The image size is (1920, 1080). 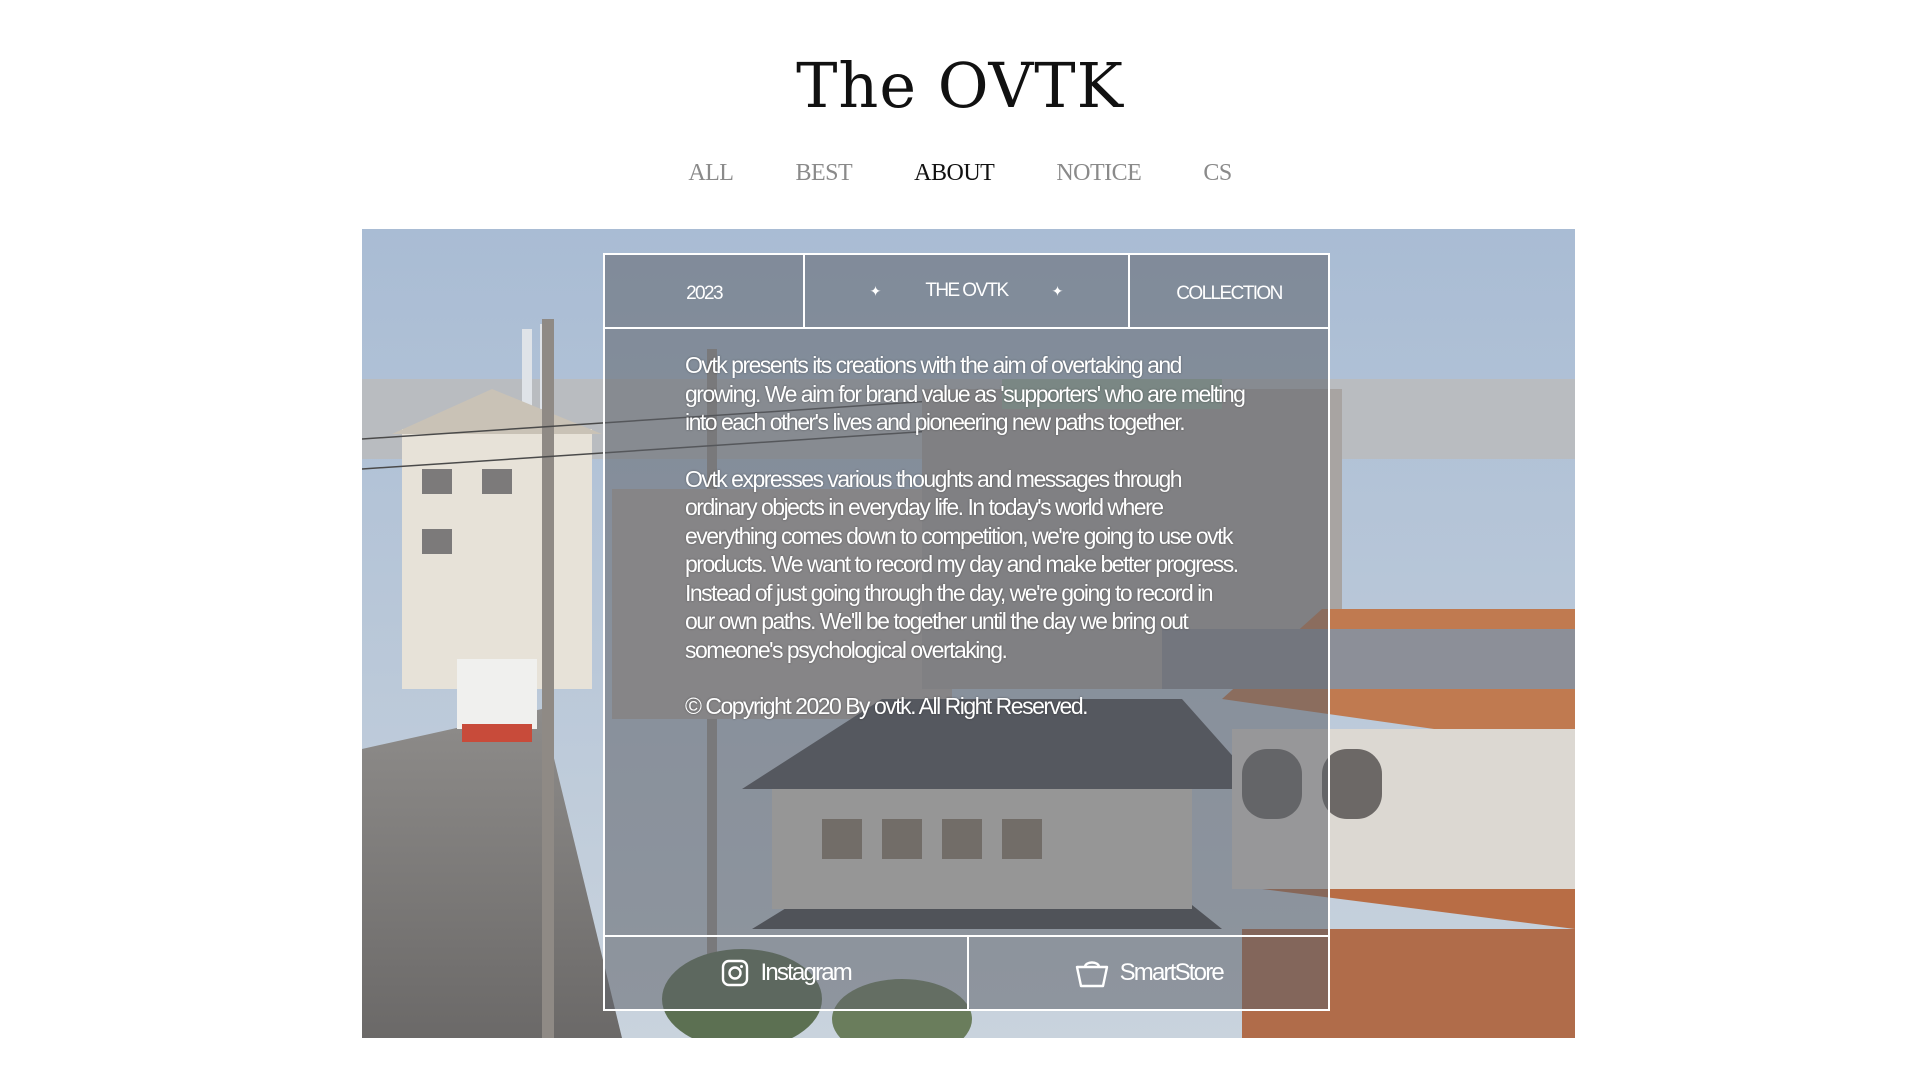 I want to click on site-logo: The OVTK, so click(x=960, y=86).